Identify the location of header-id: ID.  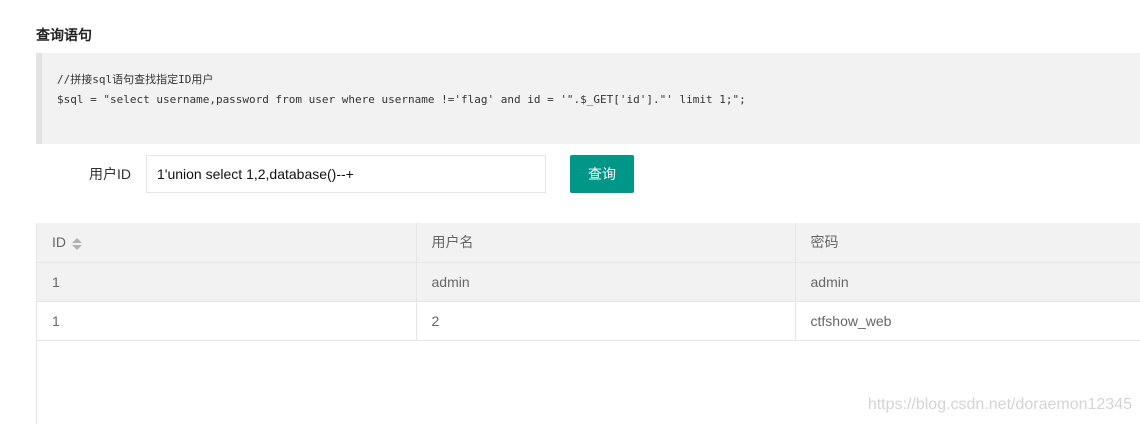
(227, 243).